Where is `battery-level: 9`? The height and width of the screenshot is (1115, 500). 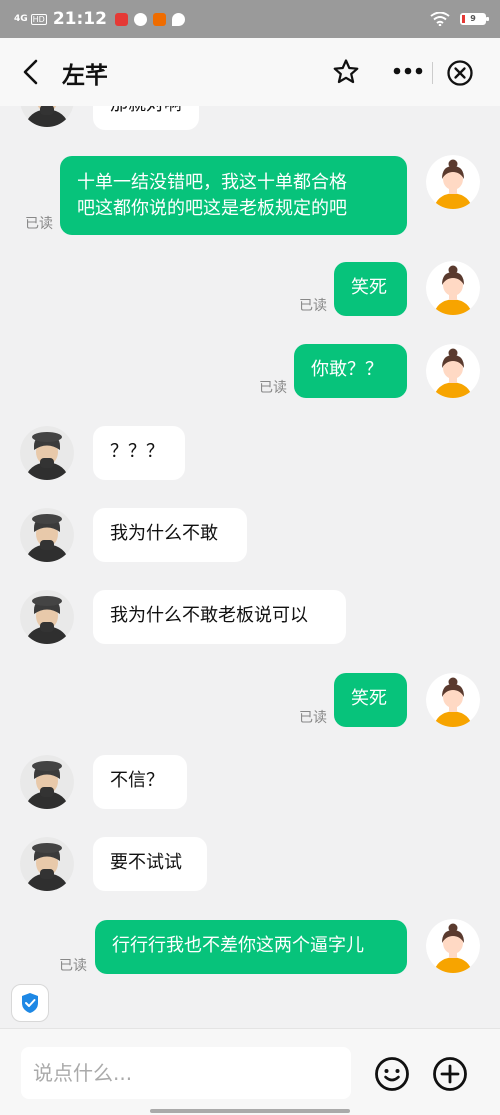
battery-level: 9 is located at coordinates (473, 18).